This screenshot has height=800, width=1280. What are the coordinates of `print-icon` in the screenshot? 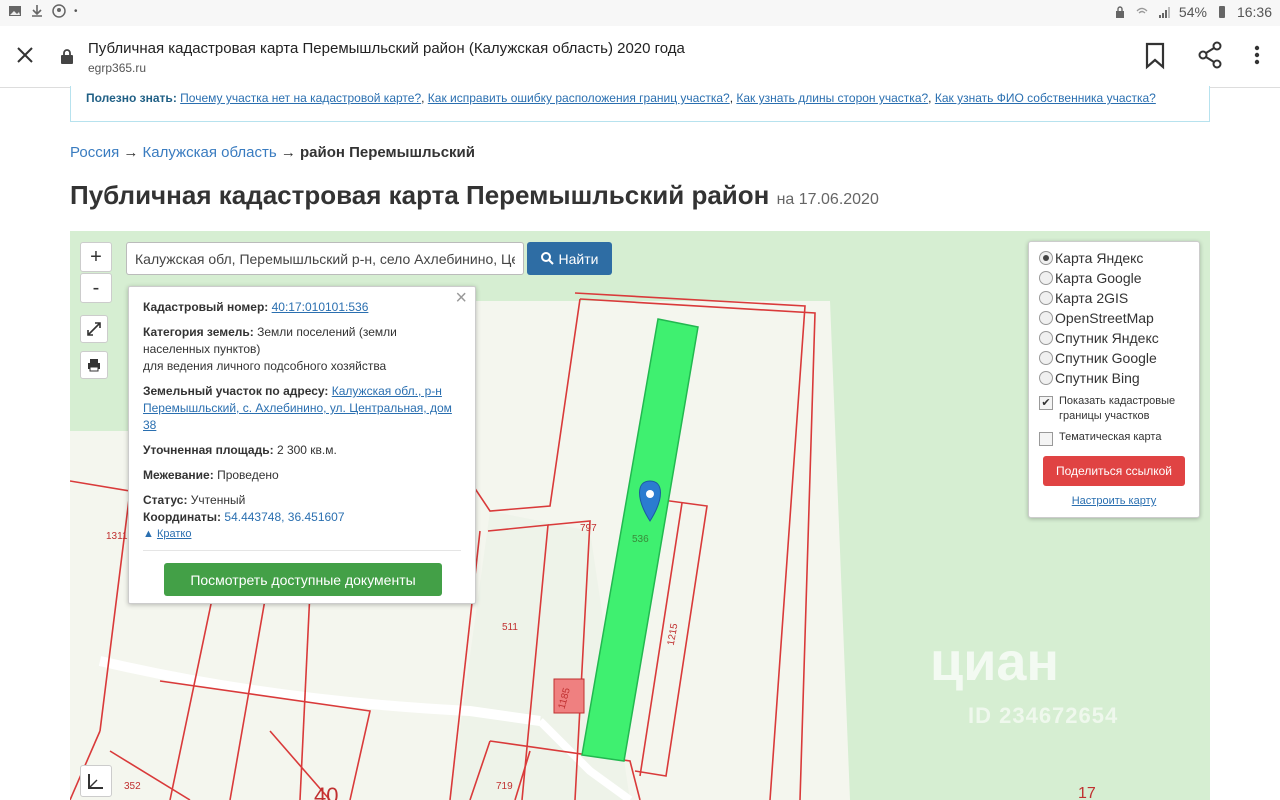 It's located at (94, 365).